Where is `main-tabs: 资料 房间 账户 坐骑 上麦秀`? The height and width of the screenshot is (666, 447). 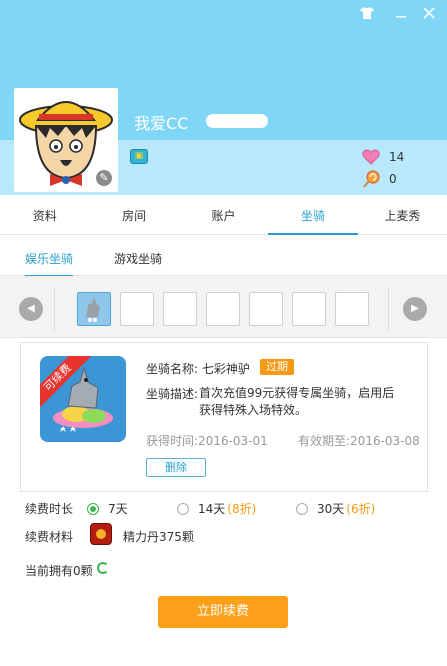
main-tabs: 资料 房间 账户 坐骑 上麦秀 is located at coordinates (223, 216).